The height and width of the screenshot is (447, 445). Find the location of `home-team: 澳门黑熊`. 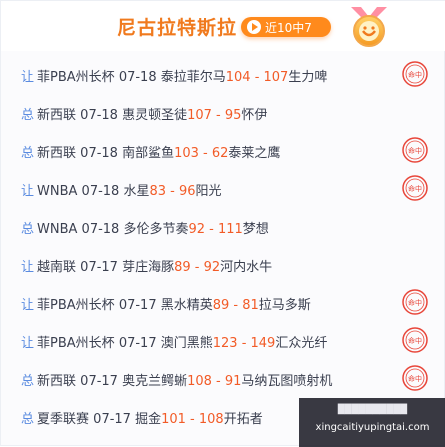

home-team: 澳门黑熊 is located at coordinates (186, 343).